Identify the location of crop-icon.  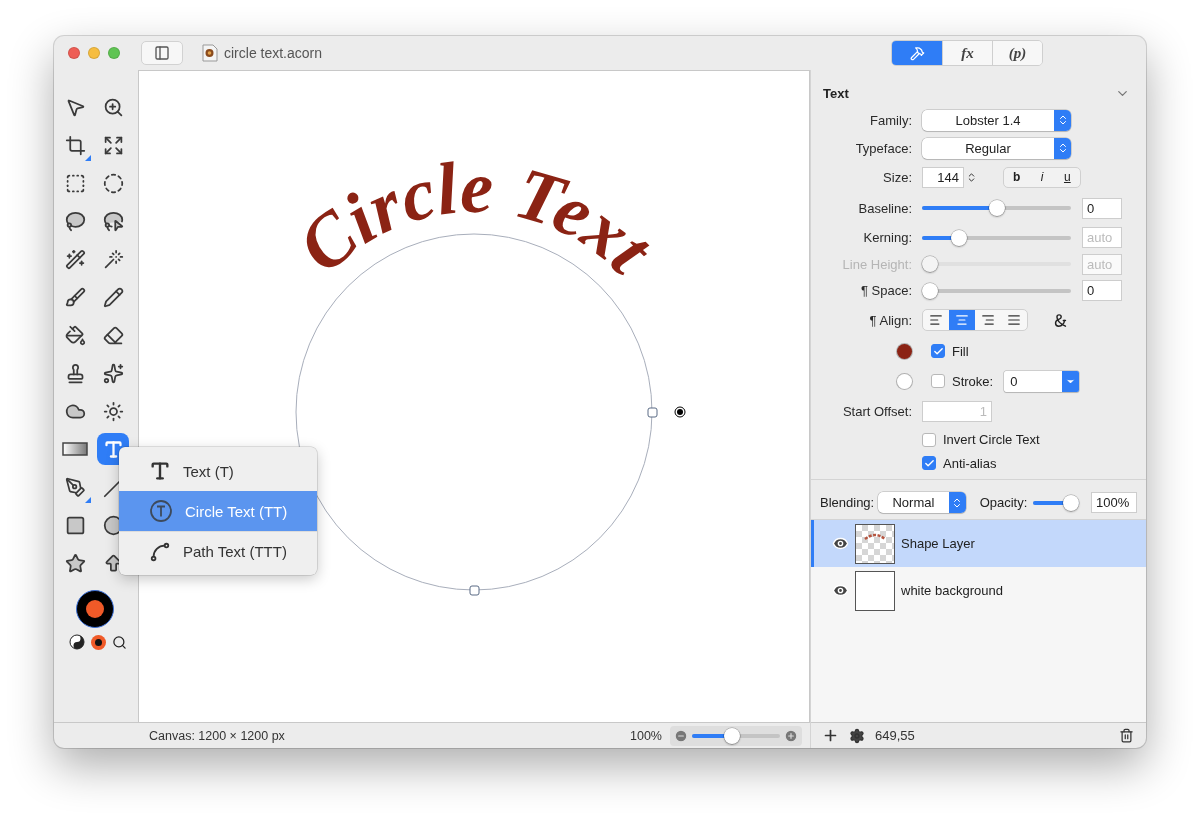
(75, 145).